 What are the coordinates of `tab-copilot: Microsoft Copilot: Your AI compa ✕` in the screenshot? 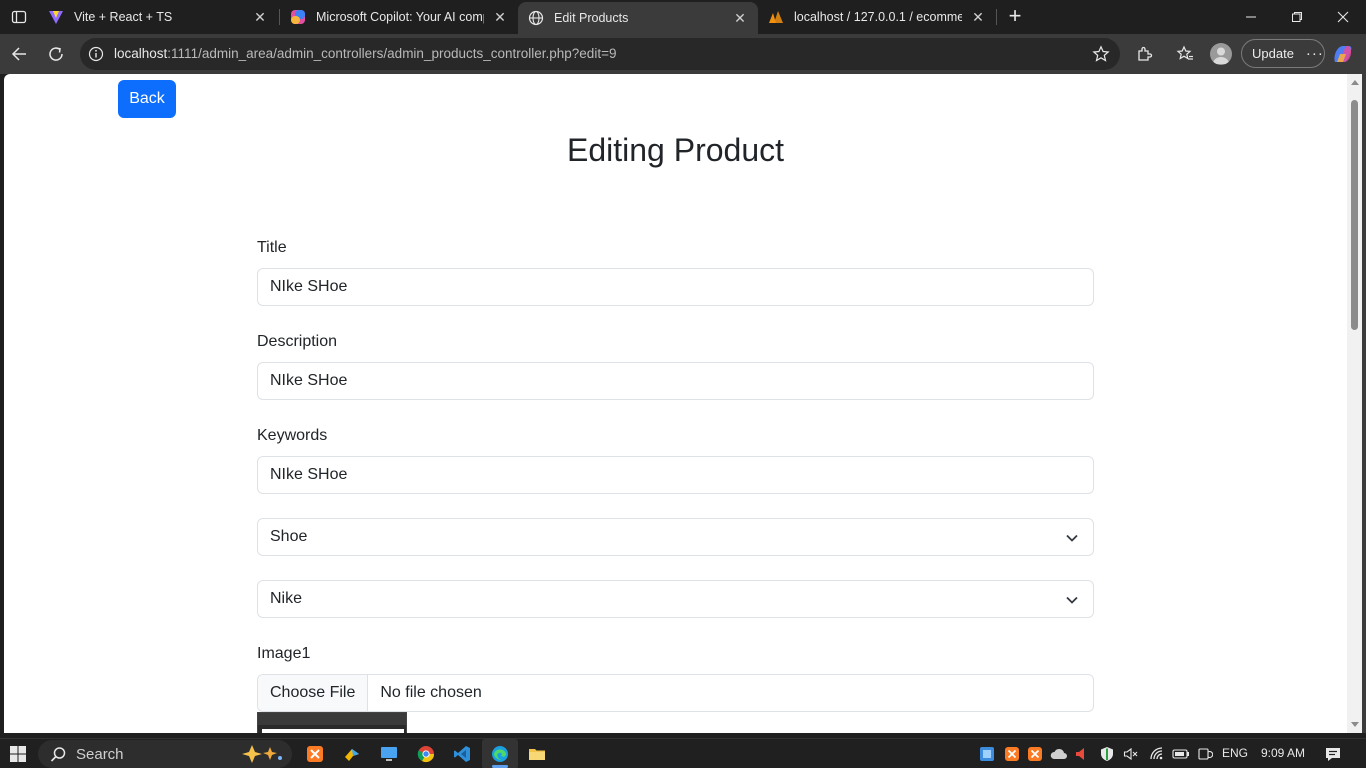 It's located at (399, 17).